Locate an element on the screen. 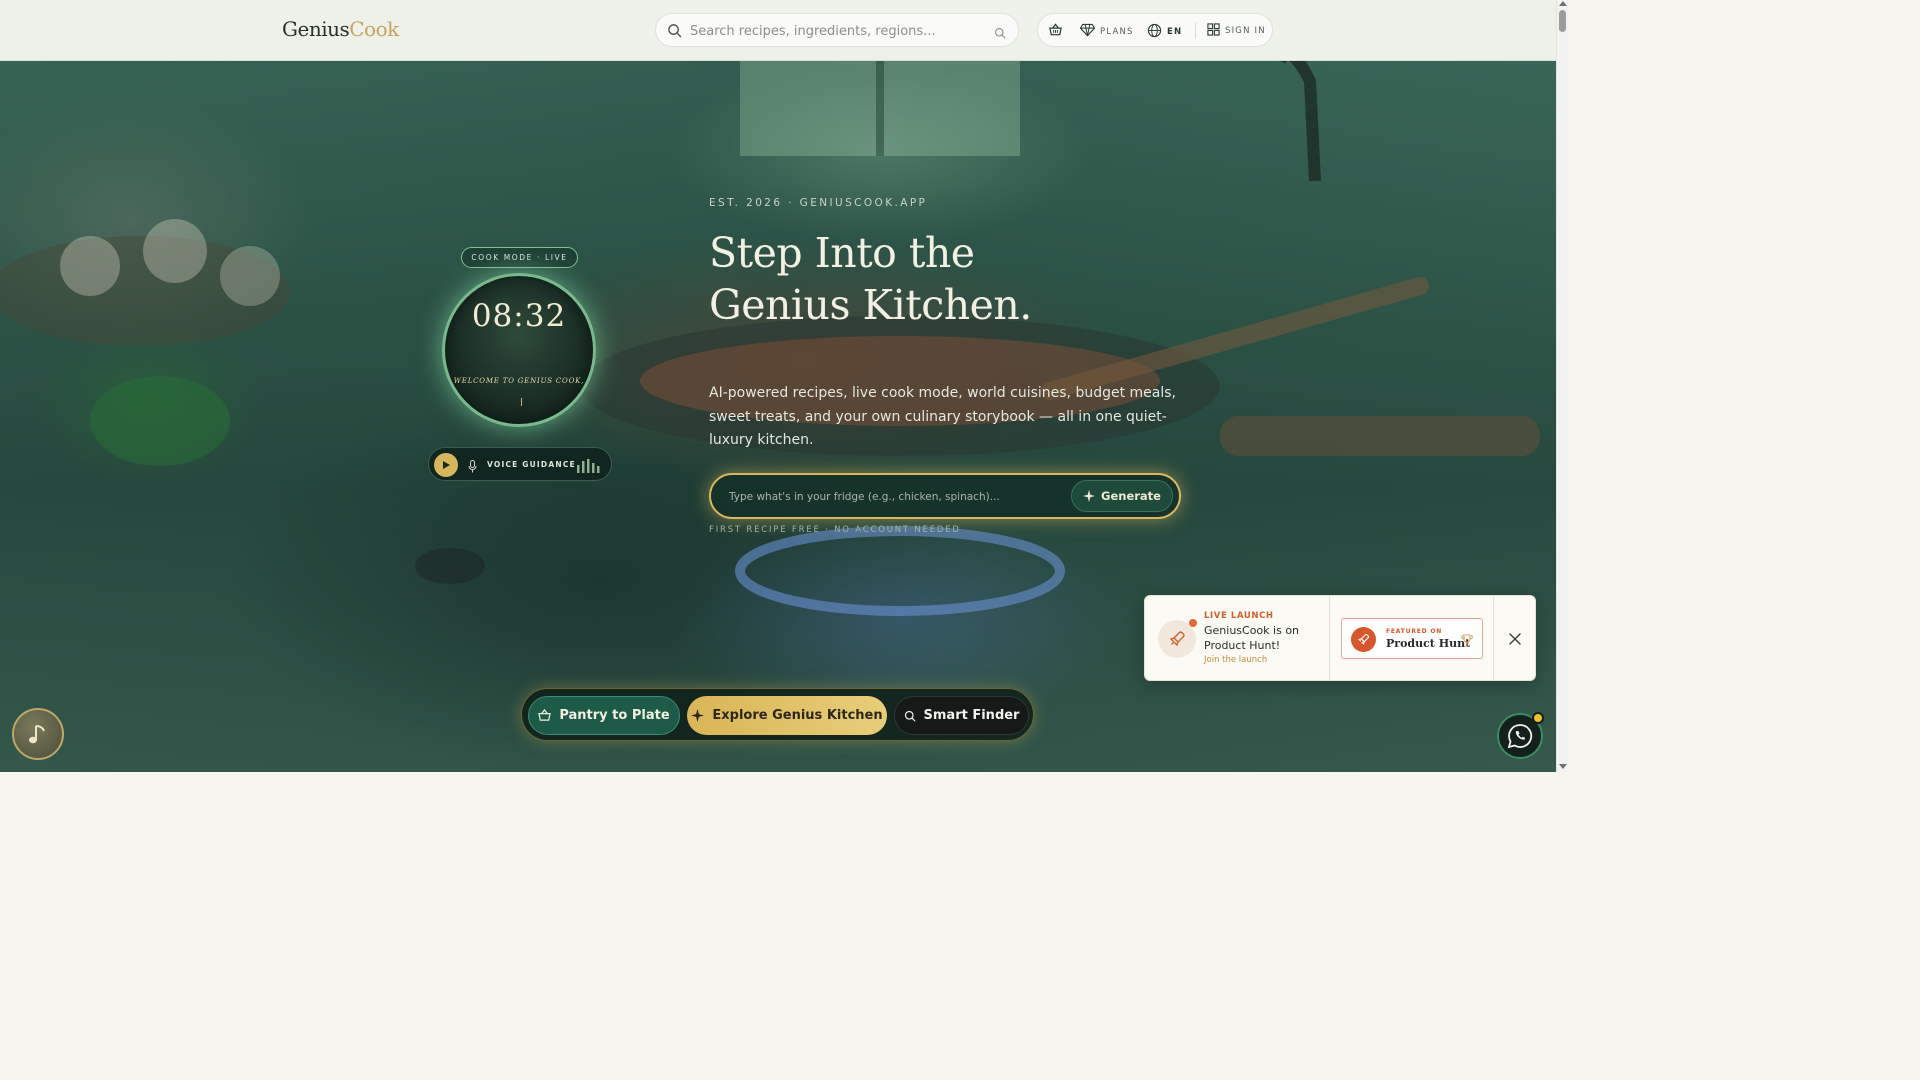 The width and height of the screenshot is (1920, 1080). fridge-prompt-bar: Generate is located at coordinates (945, 496).